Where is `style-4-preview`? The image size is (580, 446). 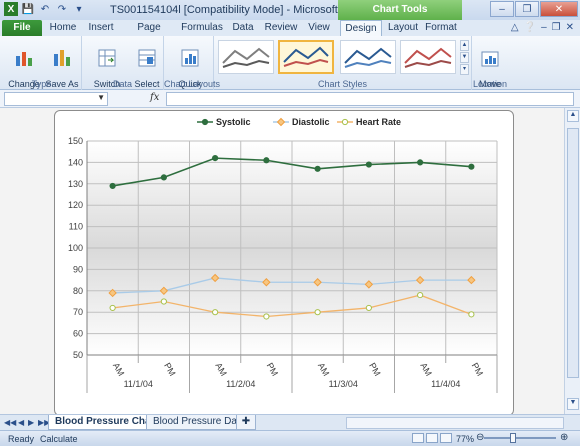
style-4-preview is located at coordinates (428, 57).